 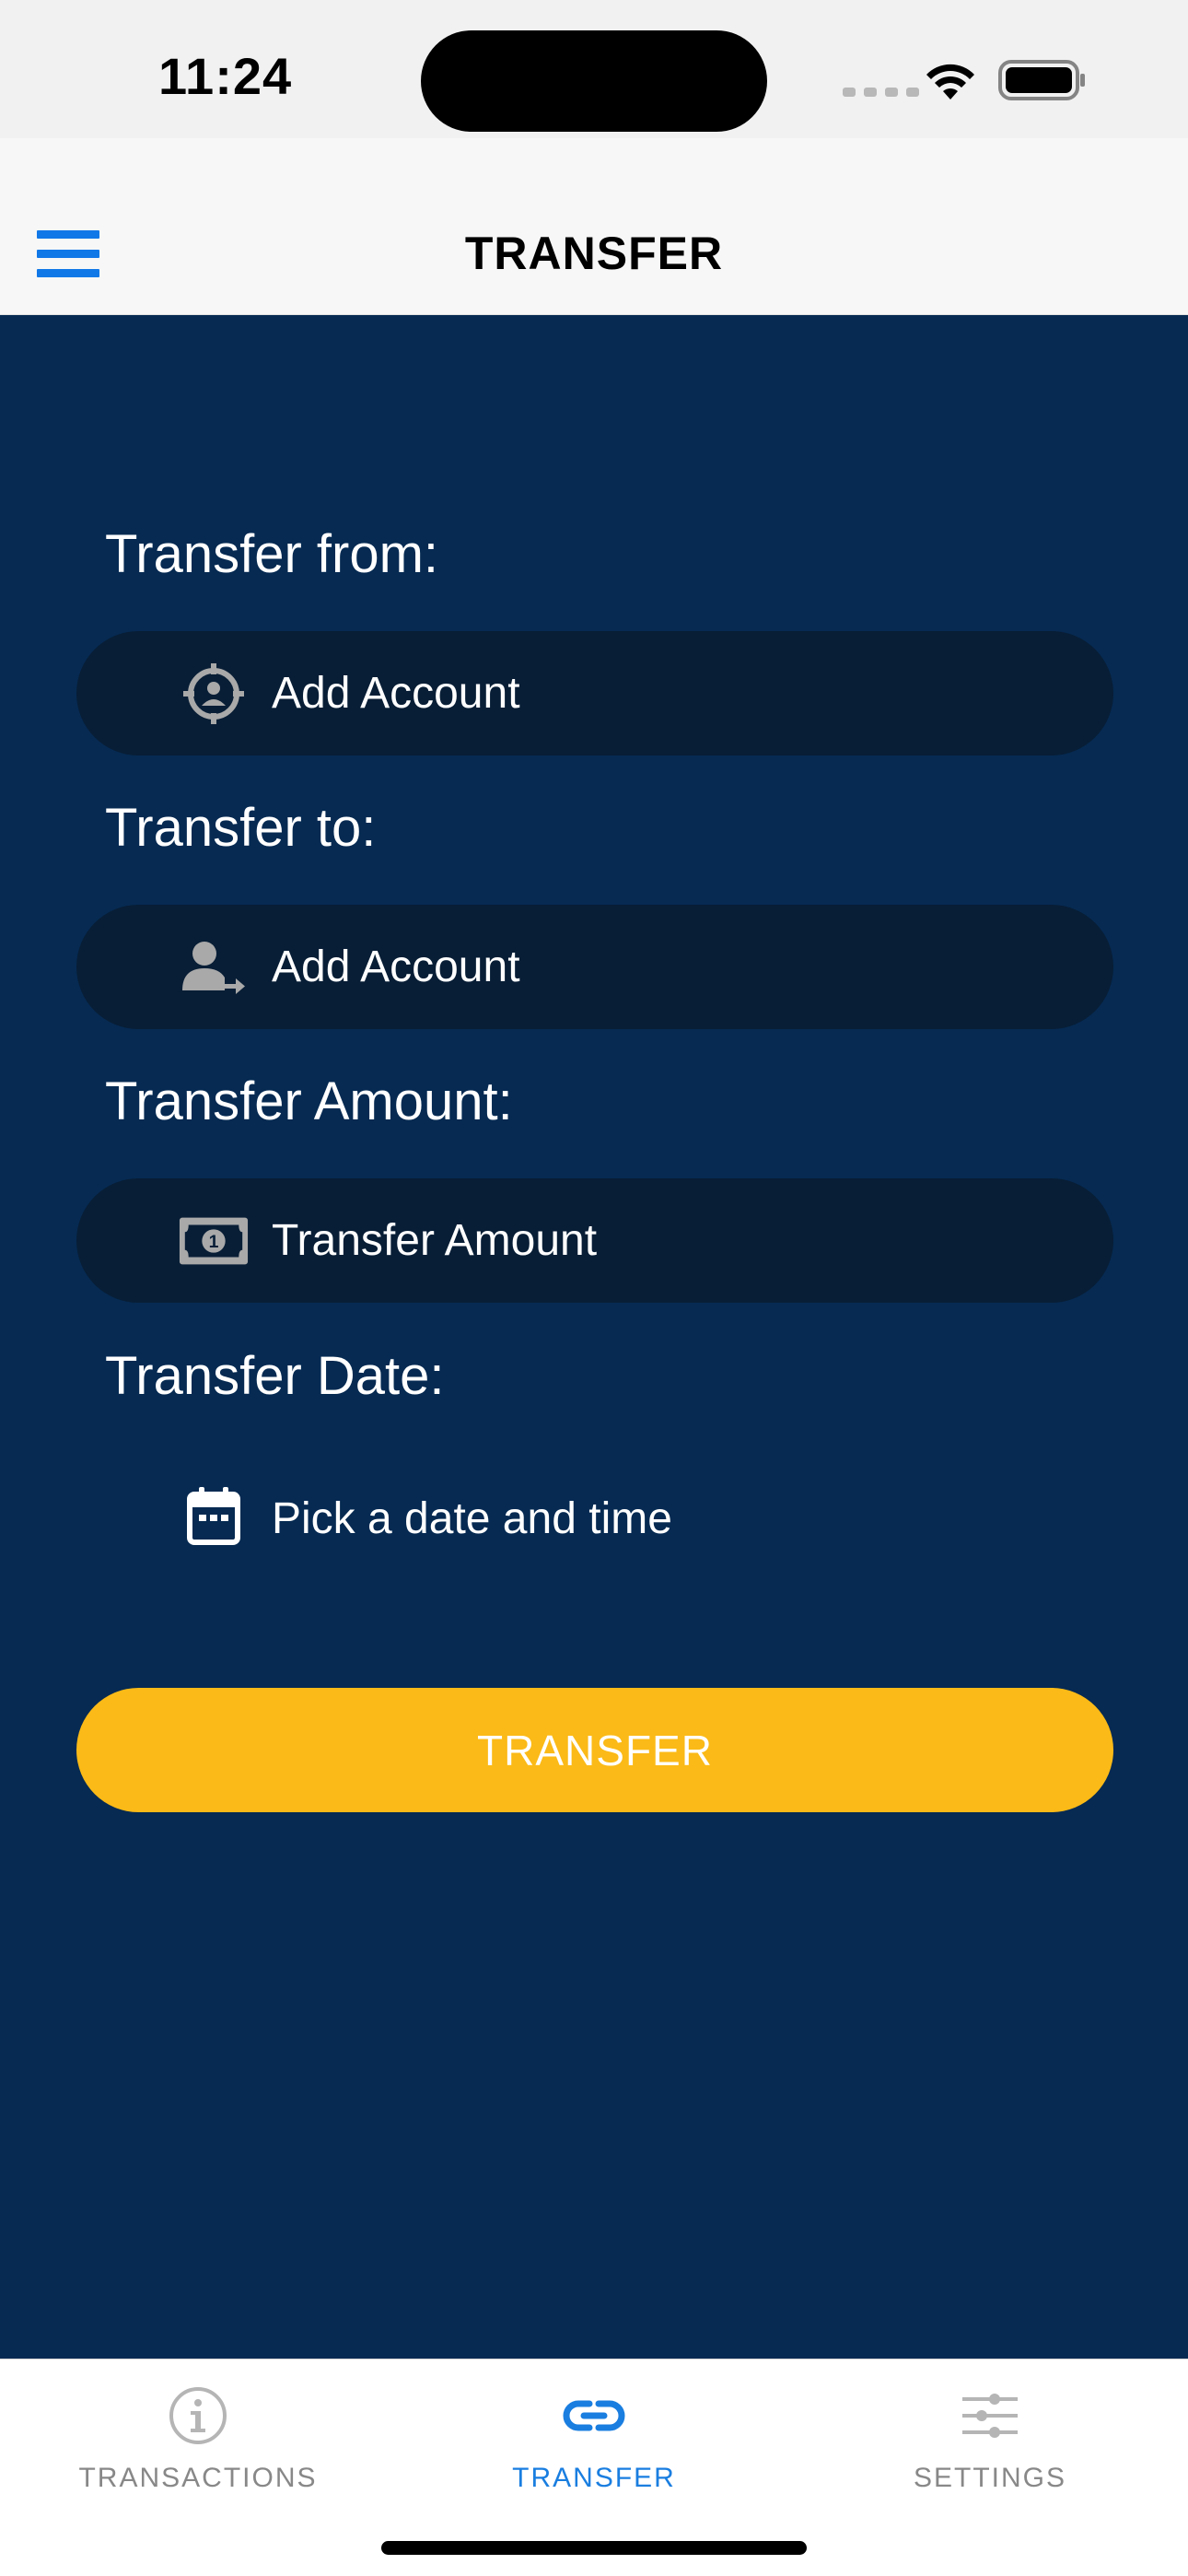 I want to click on dynamic-island, so click(x=594, y=81).